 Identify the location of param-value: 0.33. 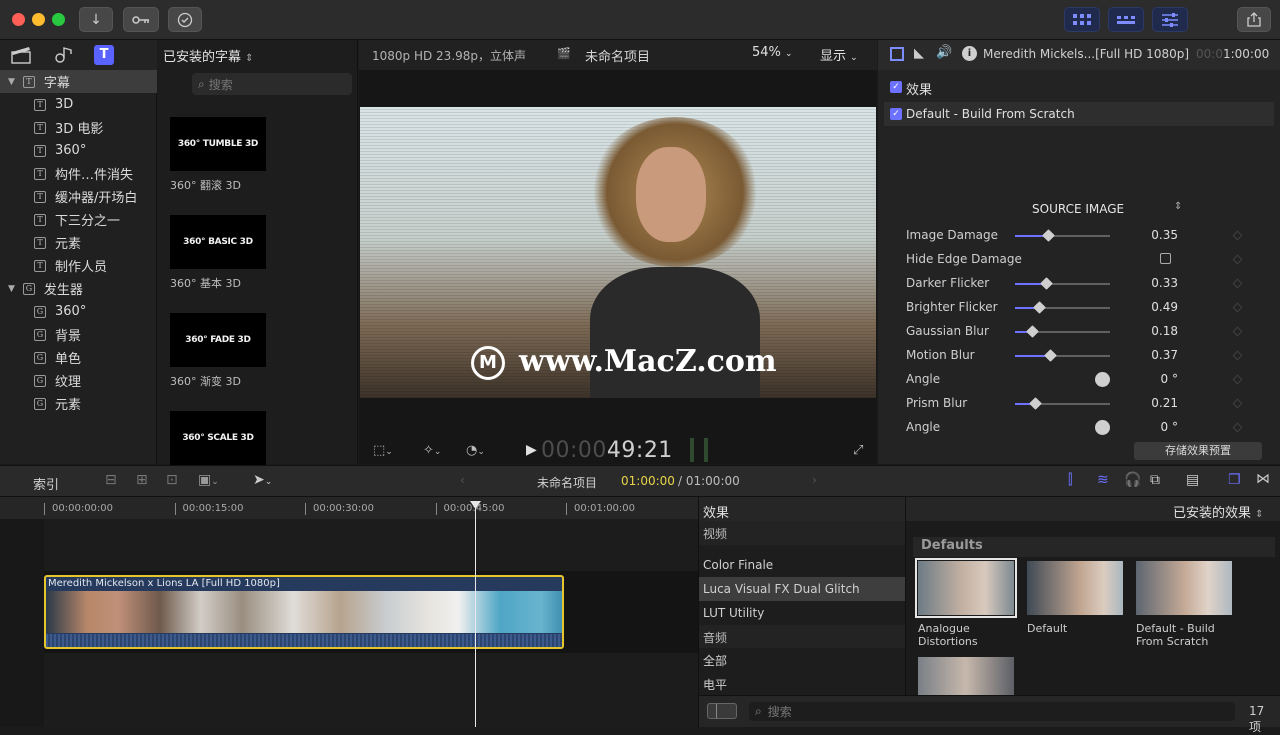
(1148, 283).